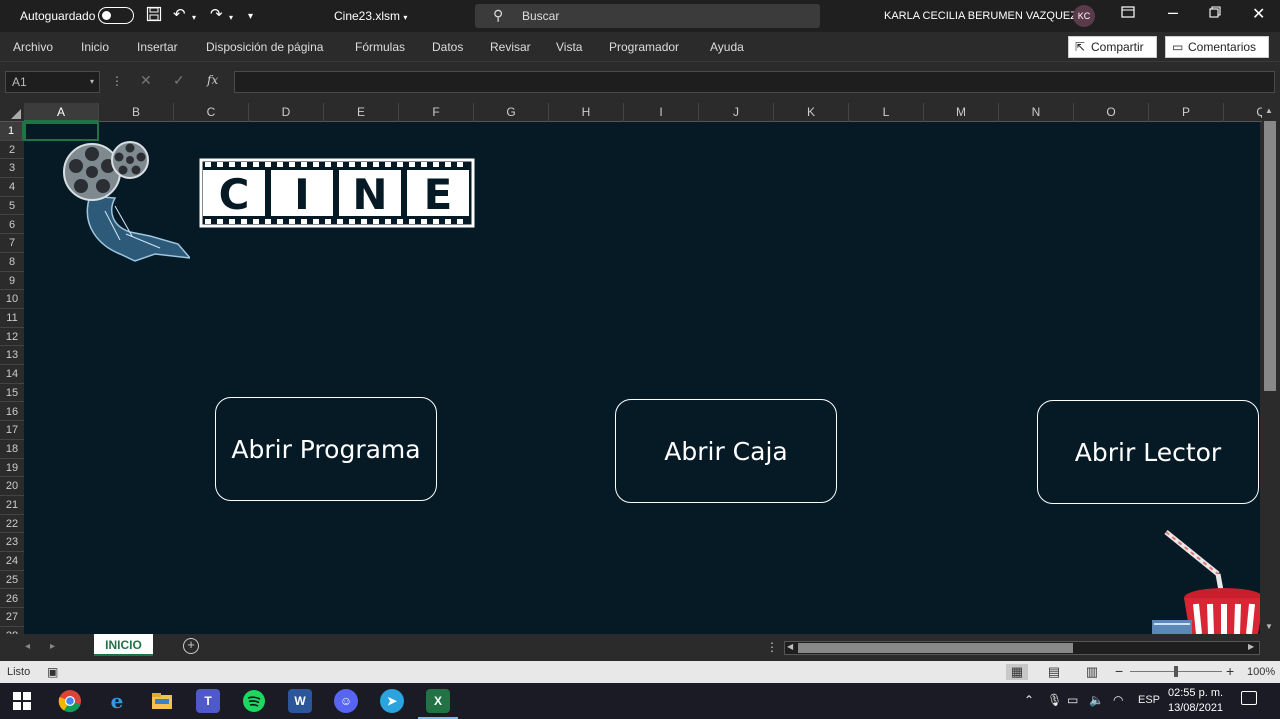 Image resolution: width=1280 pixels, height=719 pixels. I want to click on row-header: 16, so click(12, 412).